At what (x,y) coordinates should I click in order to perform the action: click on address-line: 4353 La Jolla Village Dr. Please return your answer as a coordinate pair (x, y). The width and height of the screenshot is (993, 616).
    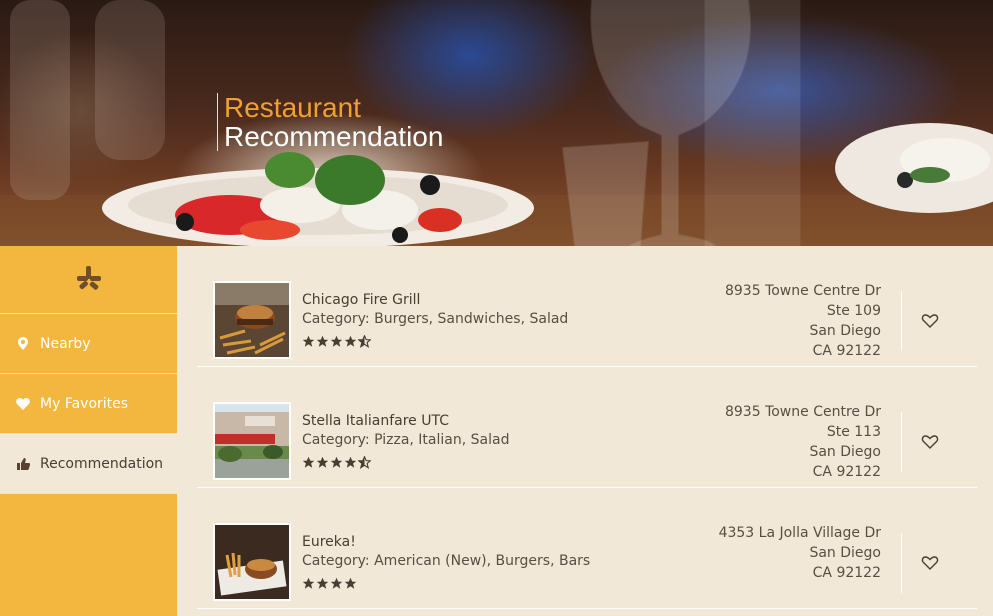
    Looking at the image, I should click on (799, 533).